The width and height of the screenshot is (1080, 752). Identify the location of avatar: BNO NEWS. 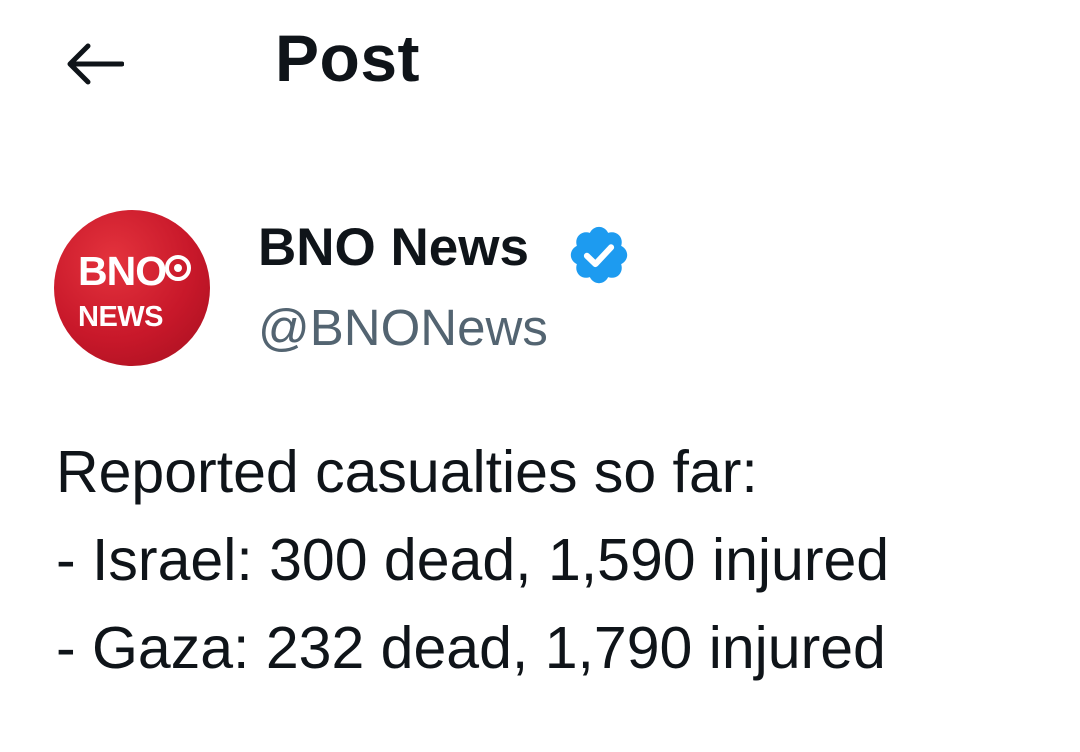
(132, 288).